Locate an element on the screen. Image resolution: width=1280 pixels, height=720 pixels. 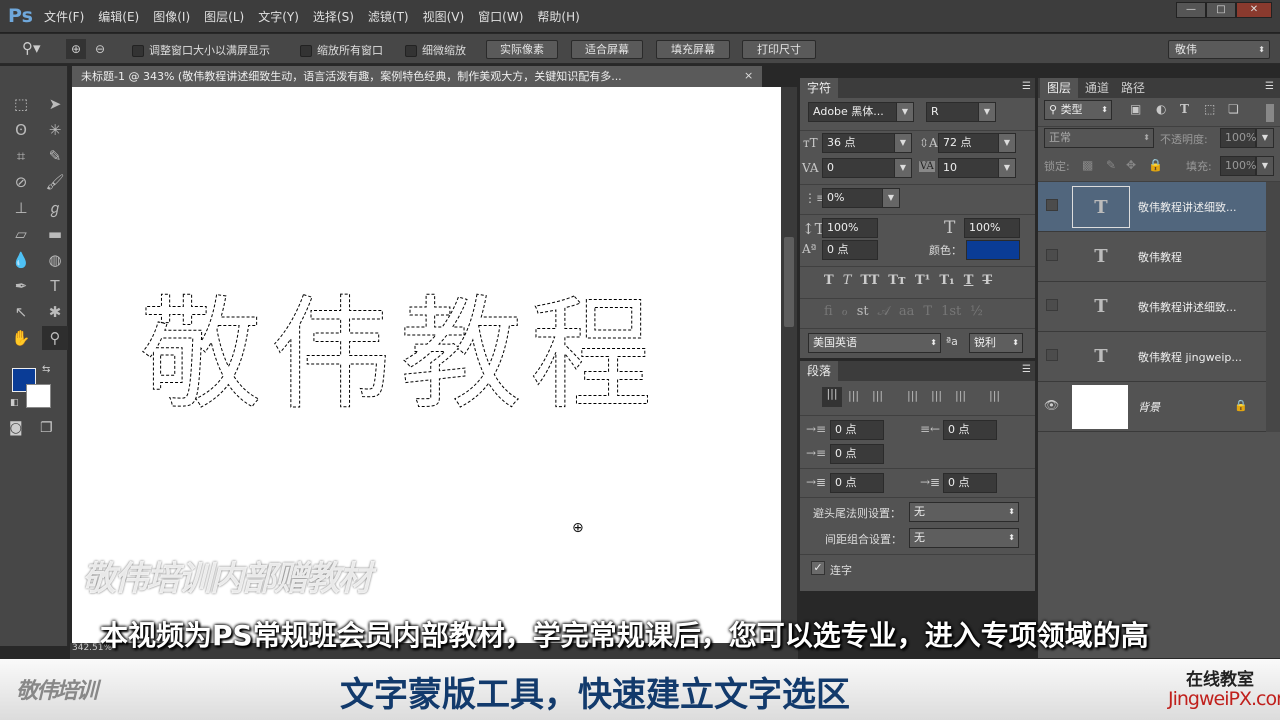
menu-select: 选择(S) is located at coordinates (333, 16).